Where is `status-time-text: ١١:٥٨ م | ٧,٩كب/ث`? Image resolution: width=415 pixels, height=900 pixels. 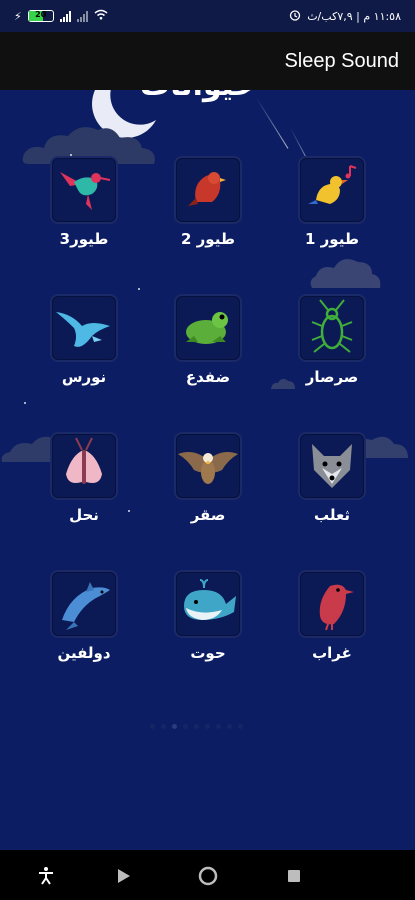
status-time-text: ١١:٥٨ م | ٧,٩كب/ث is located at coordinates (354, 16).